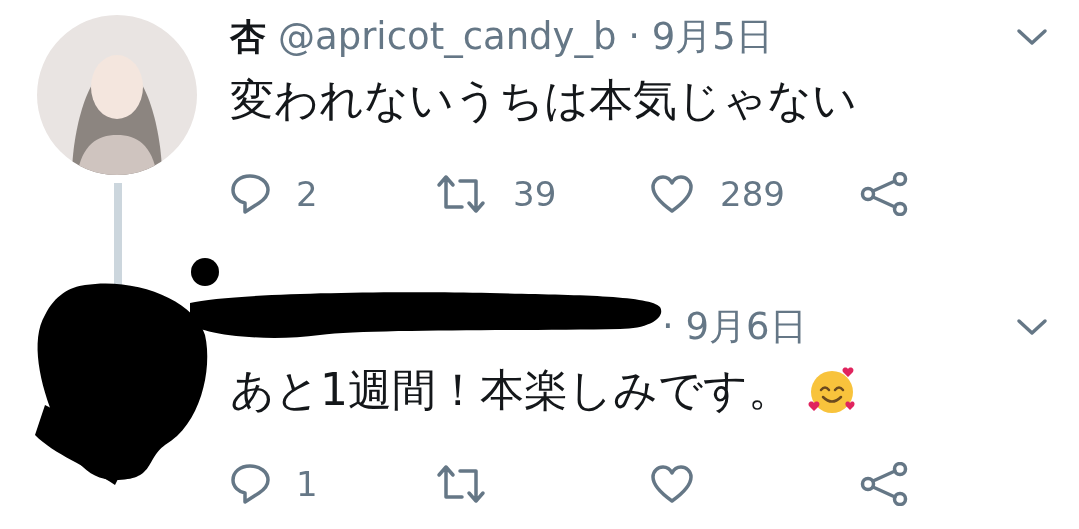 Image resolution: width=1079 pixels, height=529 pixels. I want to click on user-name: 杏, so click(248, 36).